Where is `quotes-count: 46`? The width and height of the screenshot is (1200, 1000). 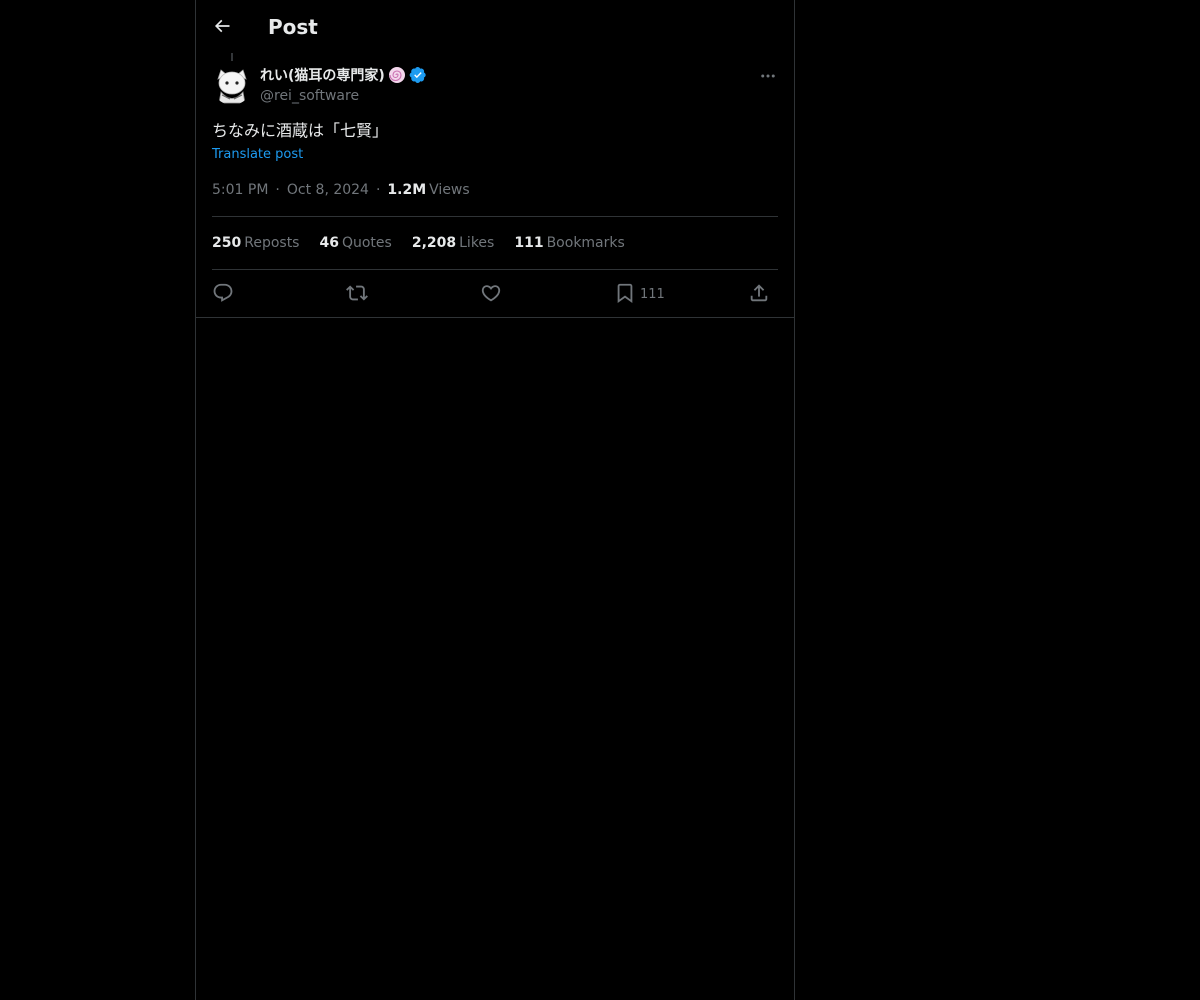 quotes-count: 46 is located at coordinates (329, 243).